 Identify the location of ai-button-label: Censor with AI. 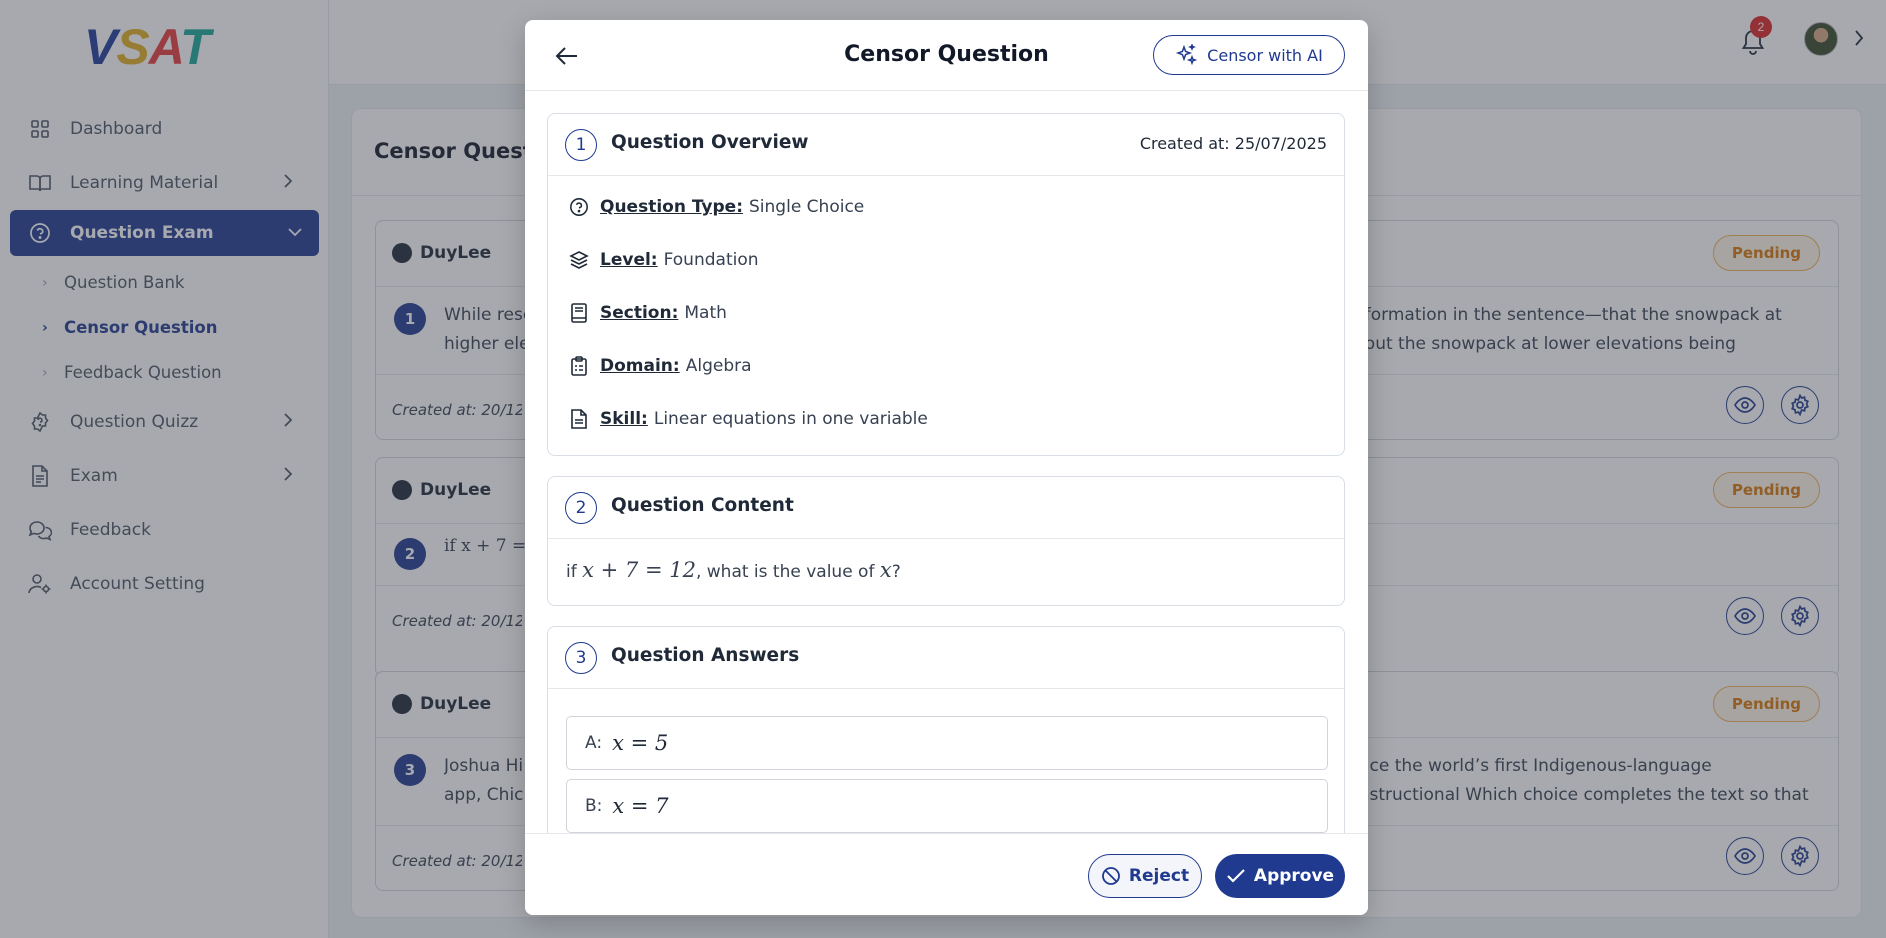
(1265, 55).